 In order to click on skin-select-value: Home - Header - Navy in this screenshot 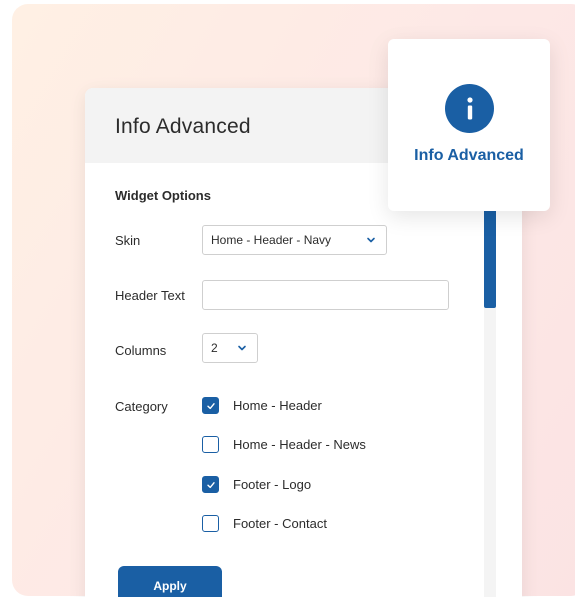, I will do `click(271, 240)`.